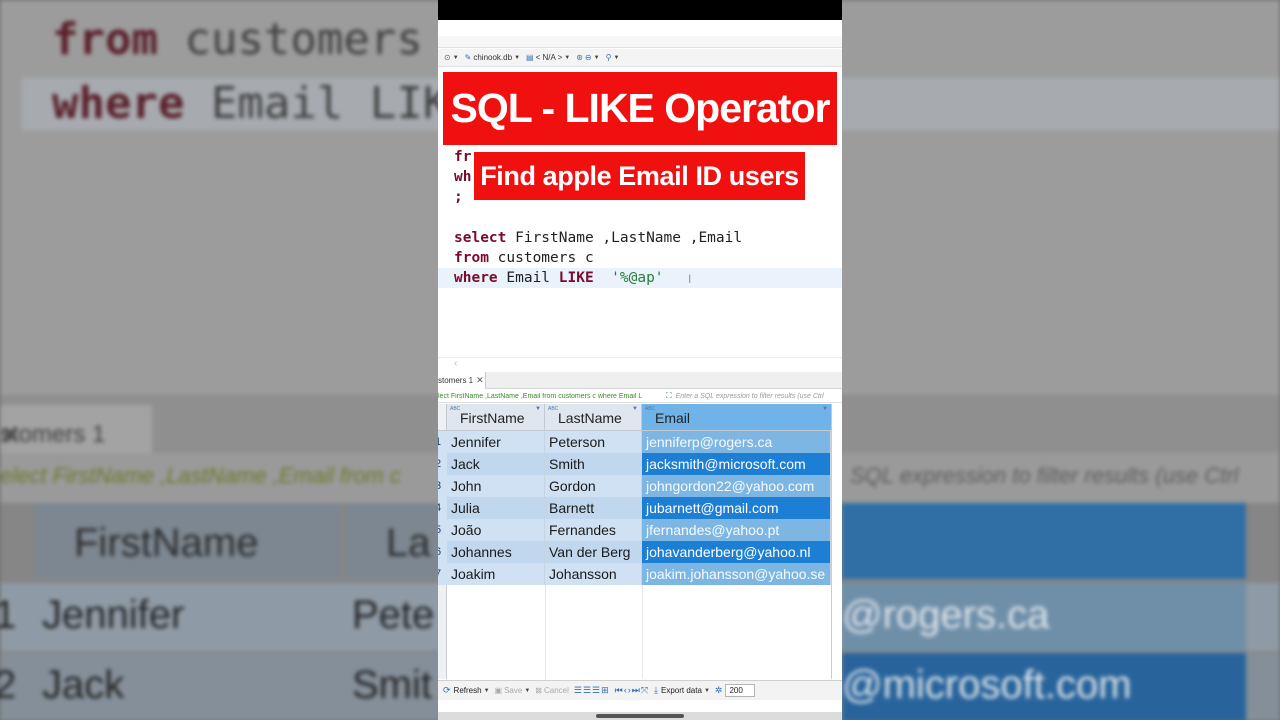  I want to click on commit-mode-button: ⊙ ▼, so click(451, 57).